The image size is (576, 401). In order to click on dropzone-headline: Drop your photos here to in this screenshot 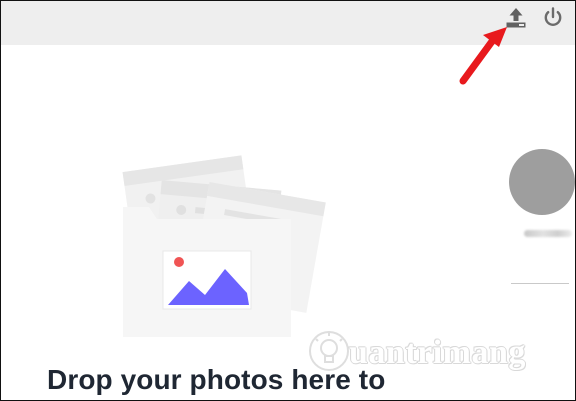, I will do `click(216, 379)`.